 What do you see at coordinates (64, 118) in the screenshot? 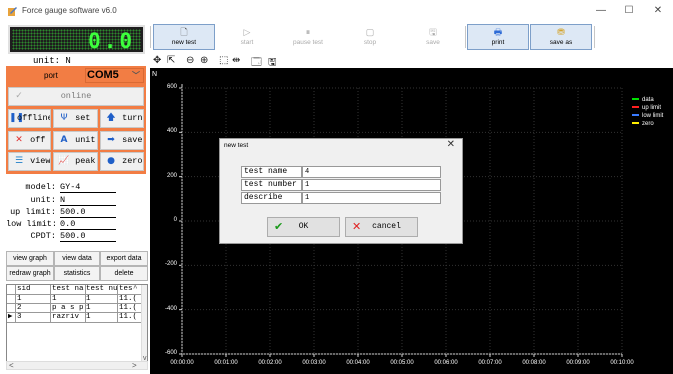
I see `antenna-icon: Ψ` at bounding box center [64, 118].